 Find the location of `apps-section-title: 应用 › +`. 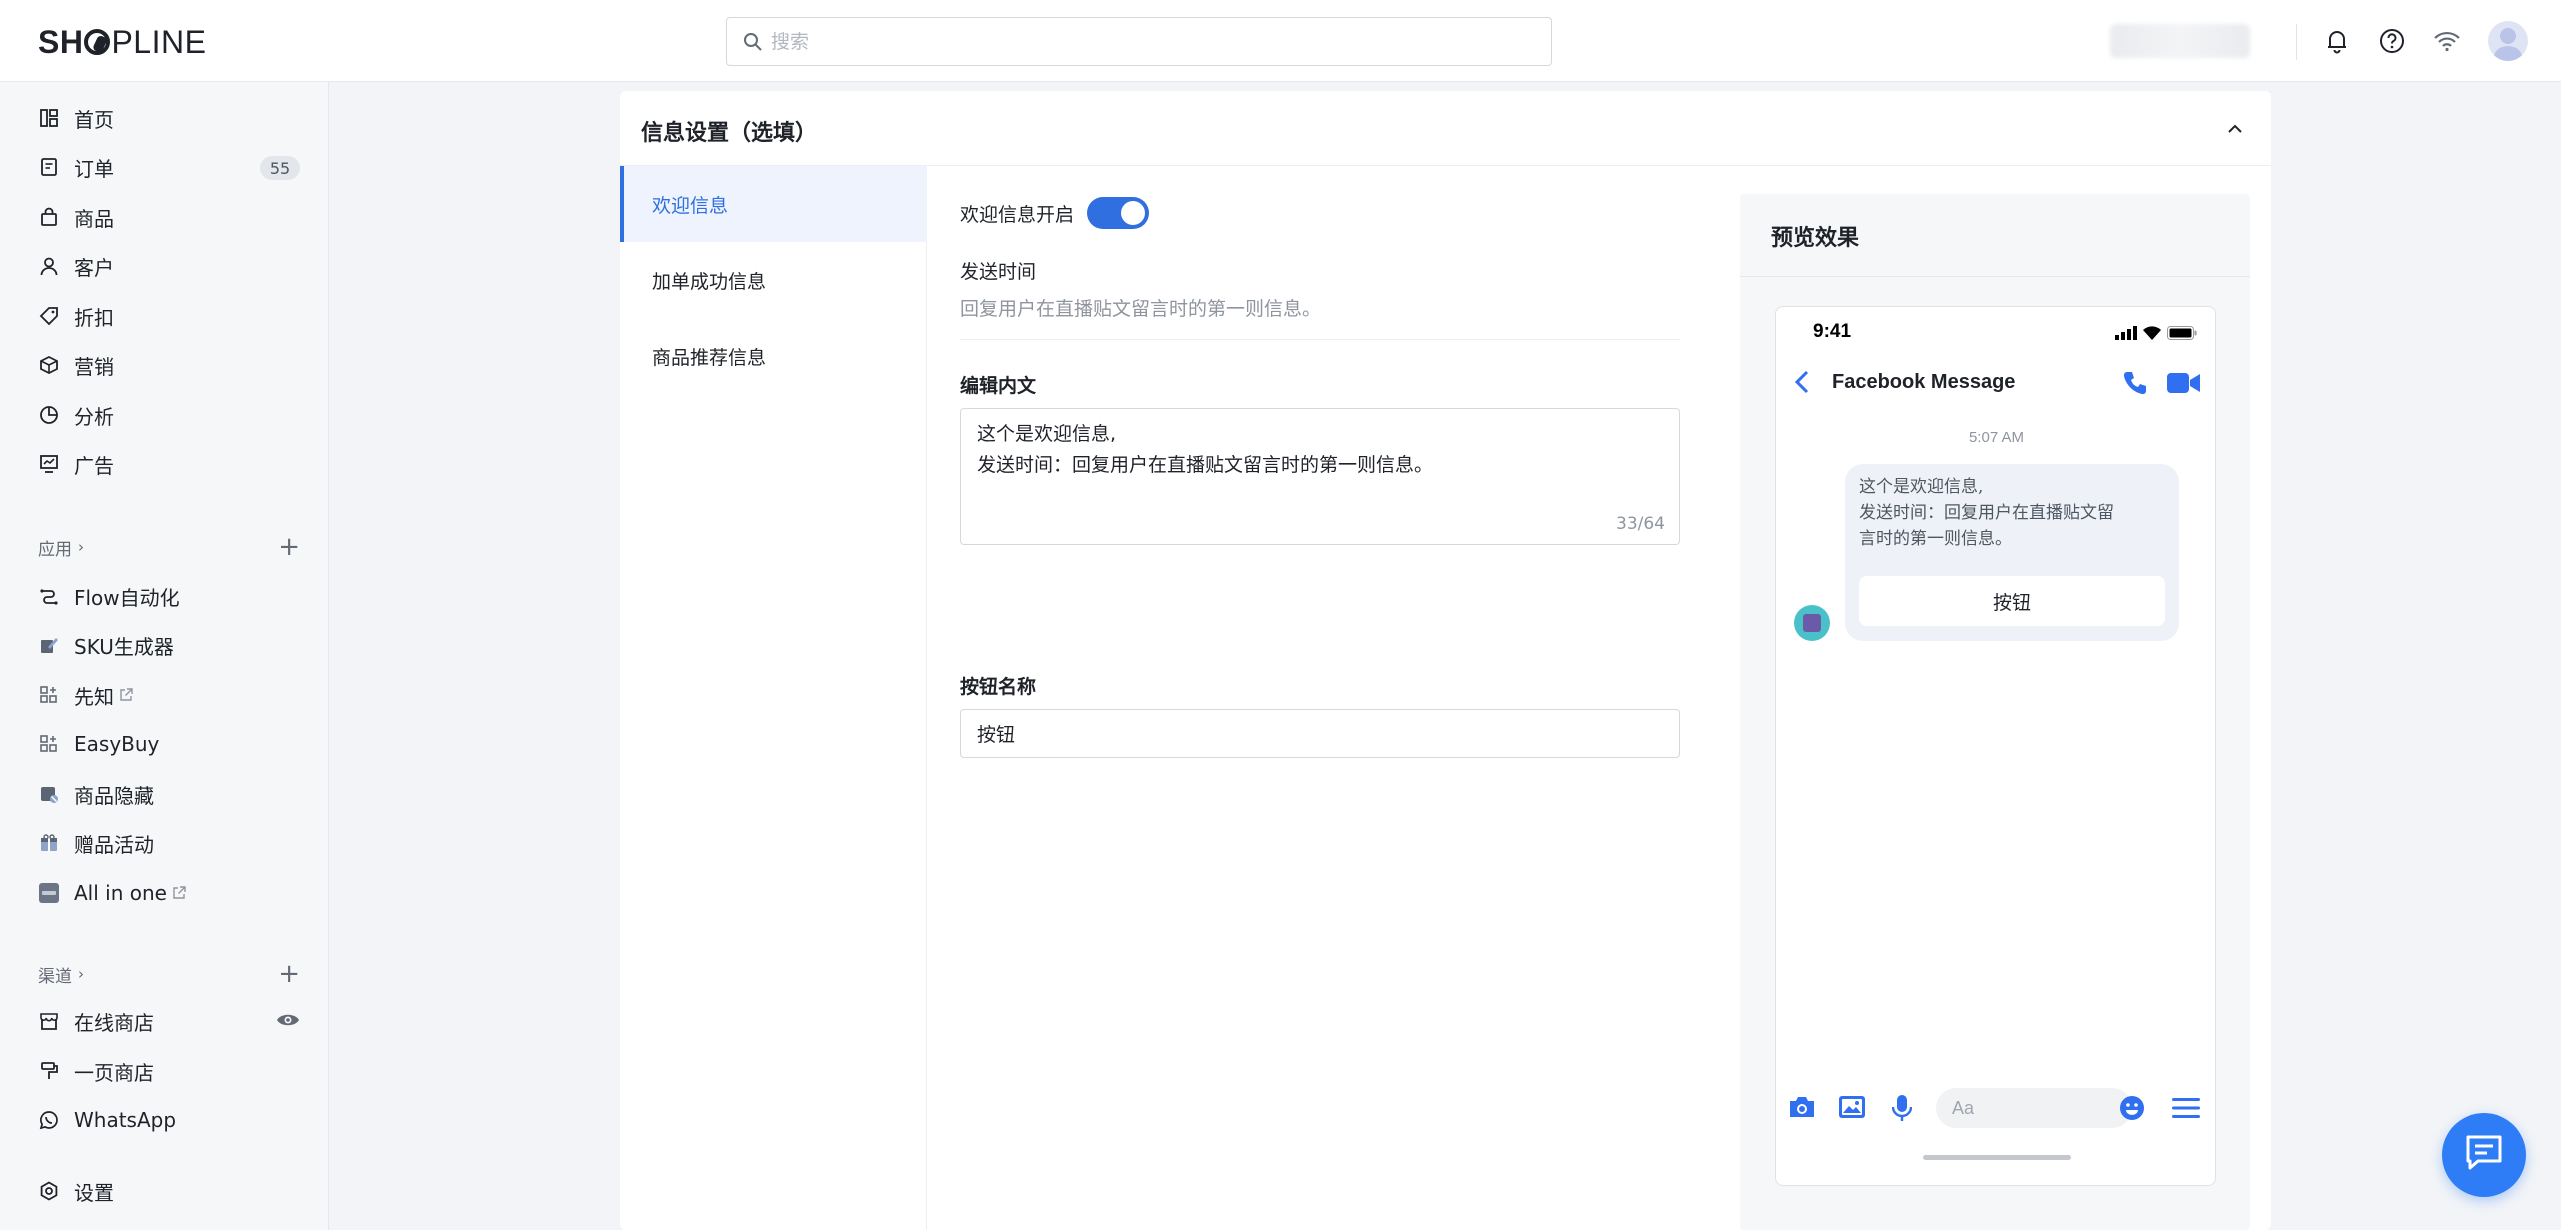

apps-section-title: 应用 › + is located at coordinates (169, 547).